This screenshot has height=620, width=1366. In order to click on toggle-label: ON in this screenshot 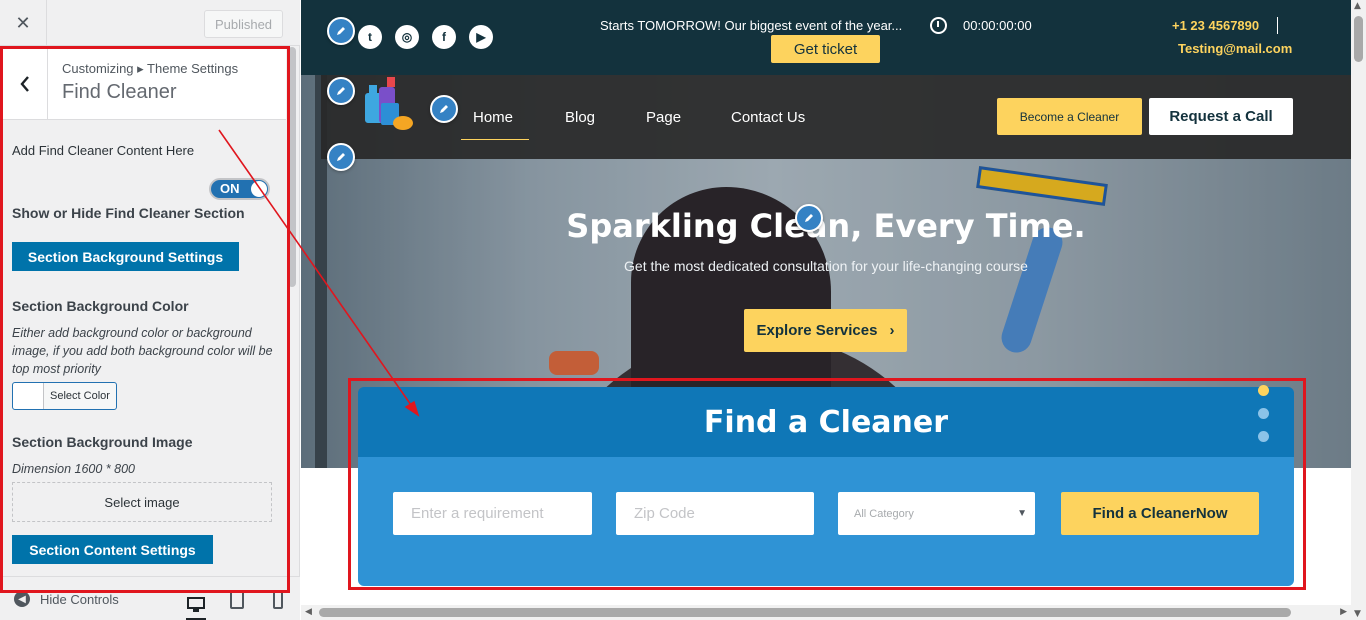, I will do `click(230, 188)`.